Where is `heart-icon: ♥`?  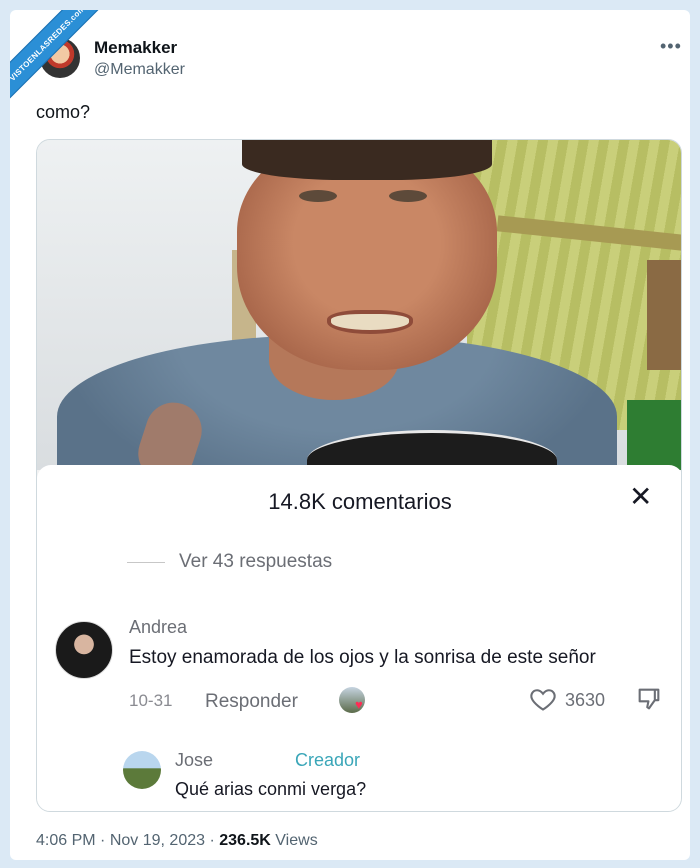 heart-icon: ♥ is located at coordinates (359, 704).